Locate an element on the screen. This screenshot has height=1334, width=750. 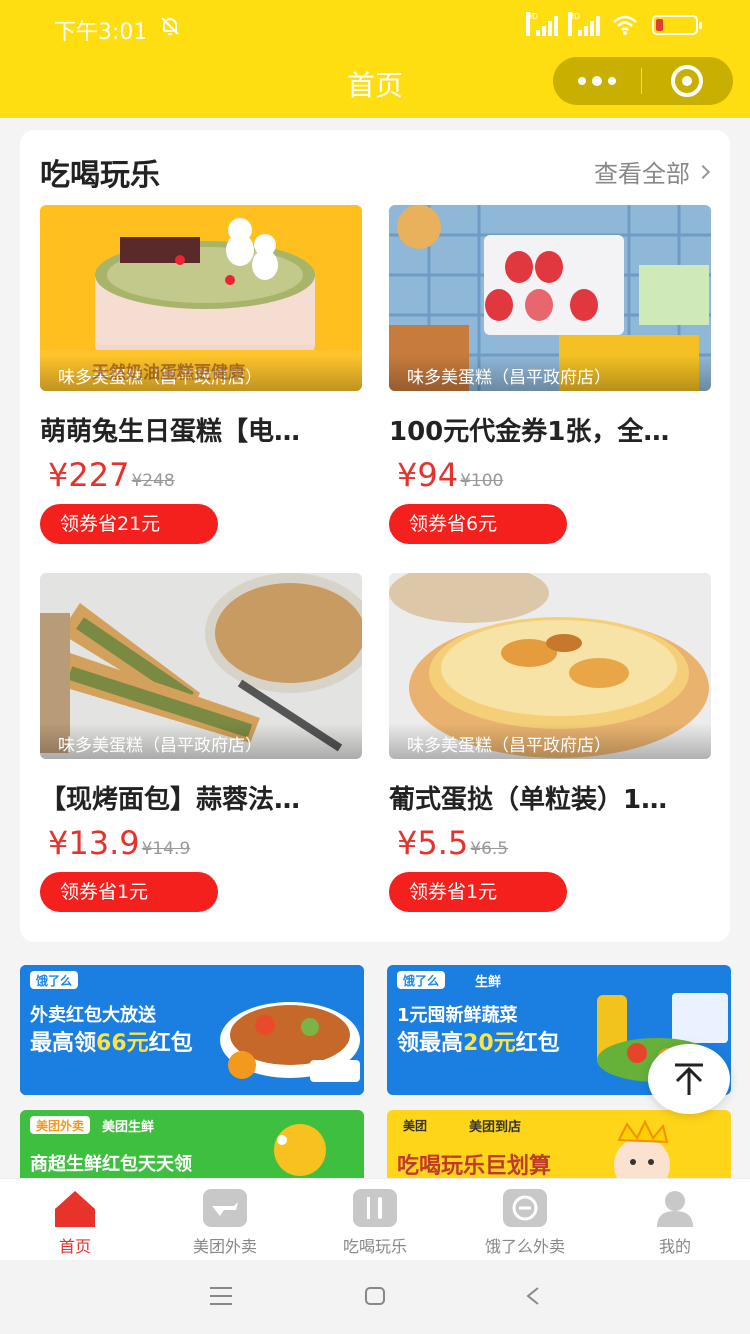
tab-mine: 我的 is located at coordinates (675, 1219).